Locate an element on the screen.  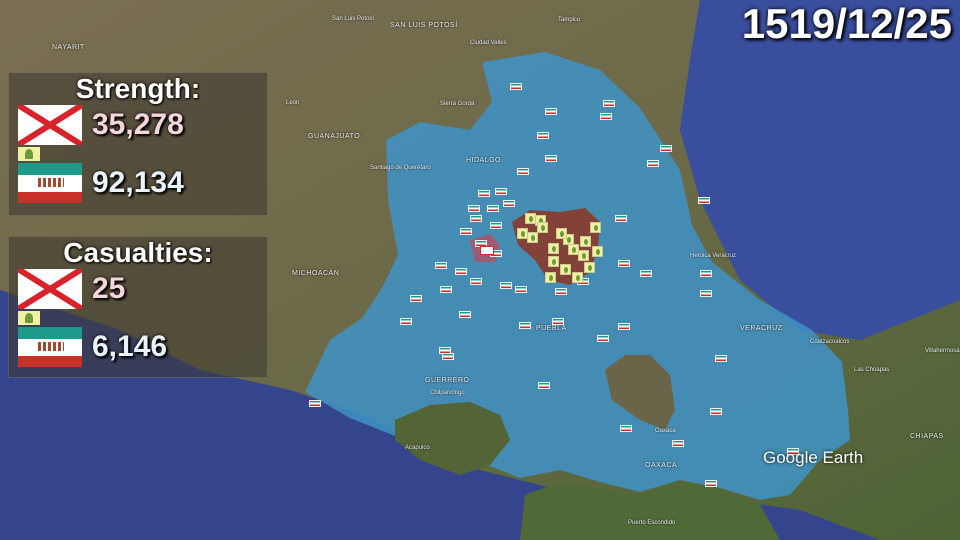
spanish-strength: 35,278 is located at coordinates (138, 124).